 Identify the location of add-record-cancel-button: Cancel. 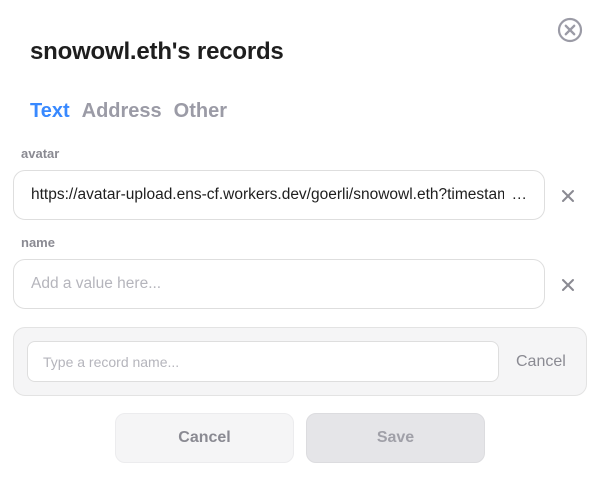
(541, 362).